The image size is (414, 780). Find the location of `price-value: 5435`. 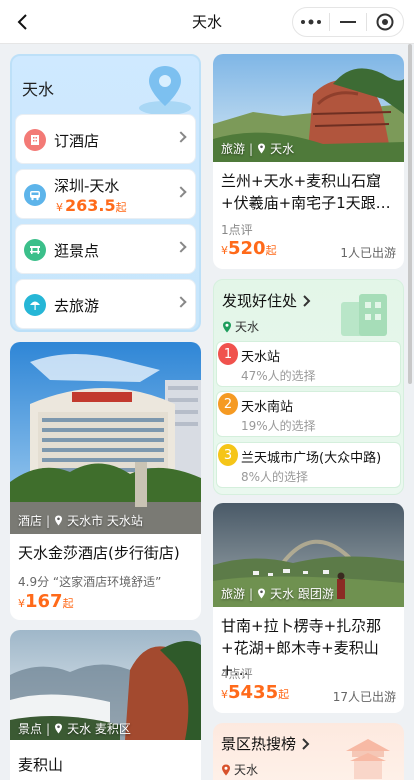

price-value: 5435 is located at coordinates (253, 692).